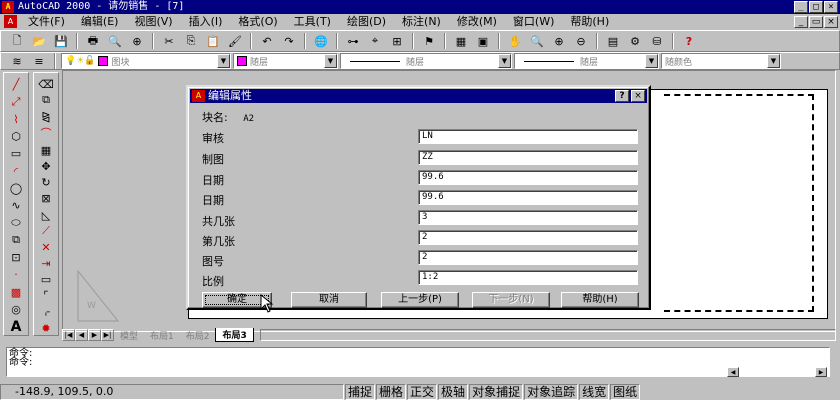 Image resolution: width=840 pixels, height=400 pixels. Describe the element at coordinates (689, 41) in the screenshot. I see `help-icon: ?` at that location.